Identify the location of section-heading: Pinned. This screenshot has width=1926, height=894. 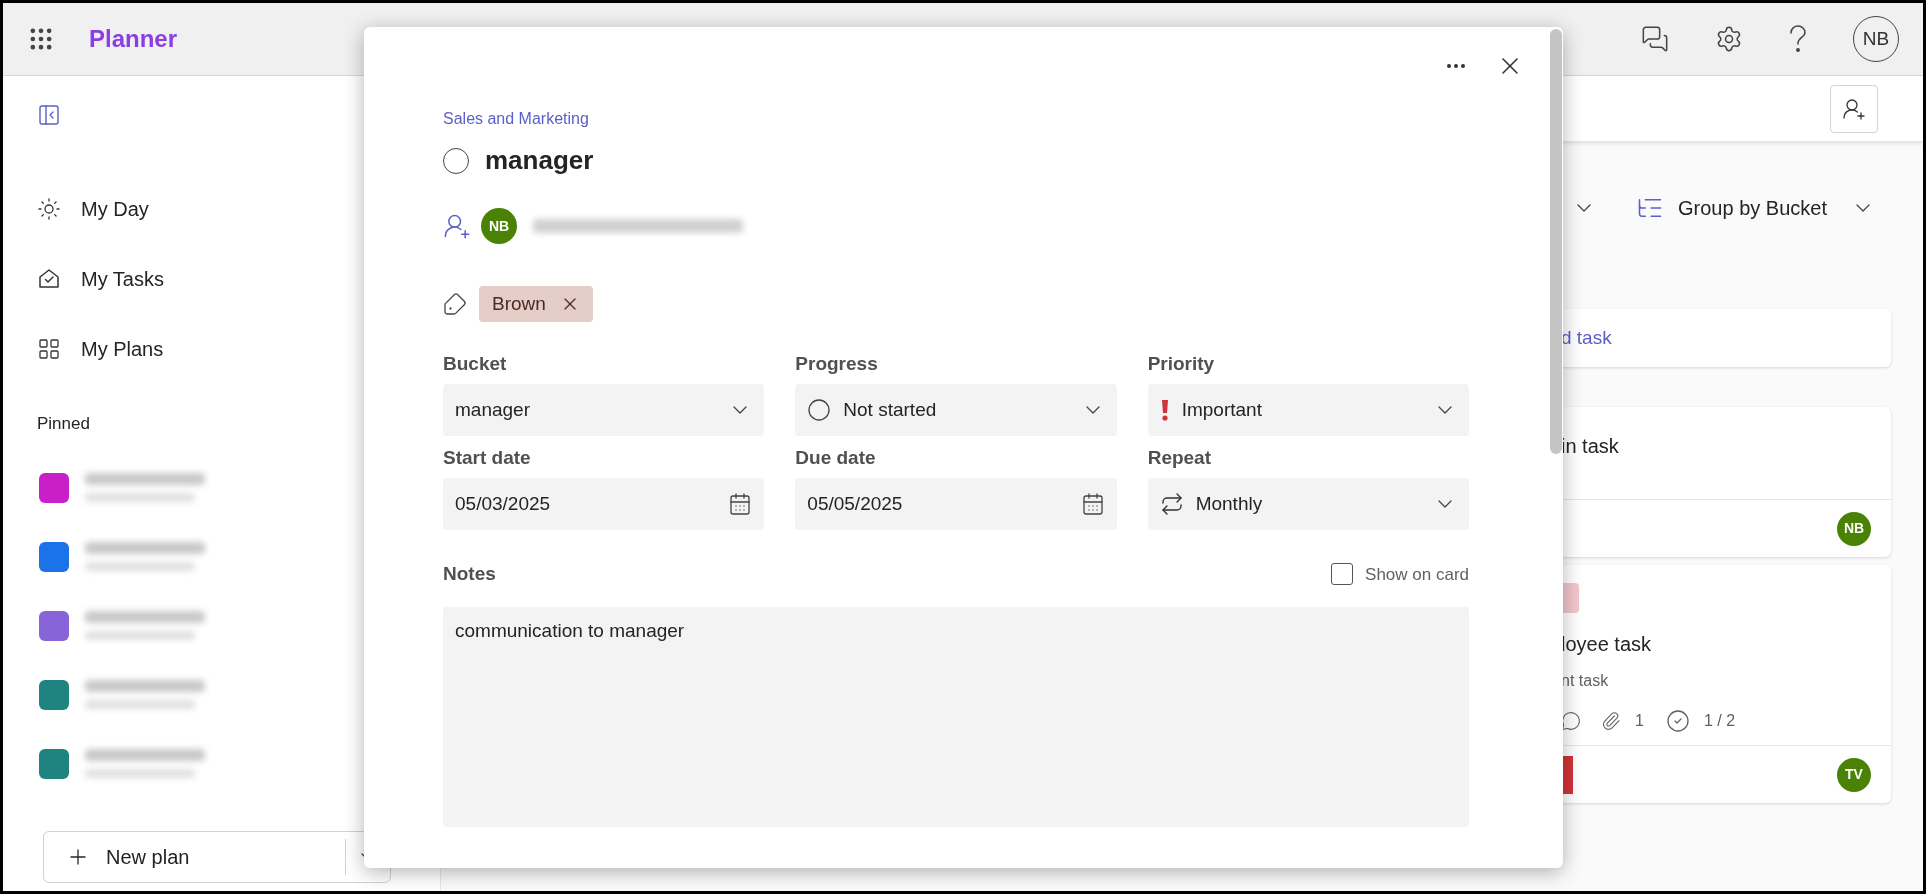
(64, 424).